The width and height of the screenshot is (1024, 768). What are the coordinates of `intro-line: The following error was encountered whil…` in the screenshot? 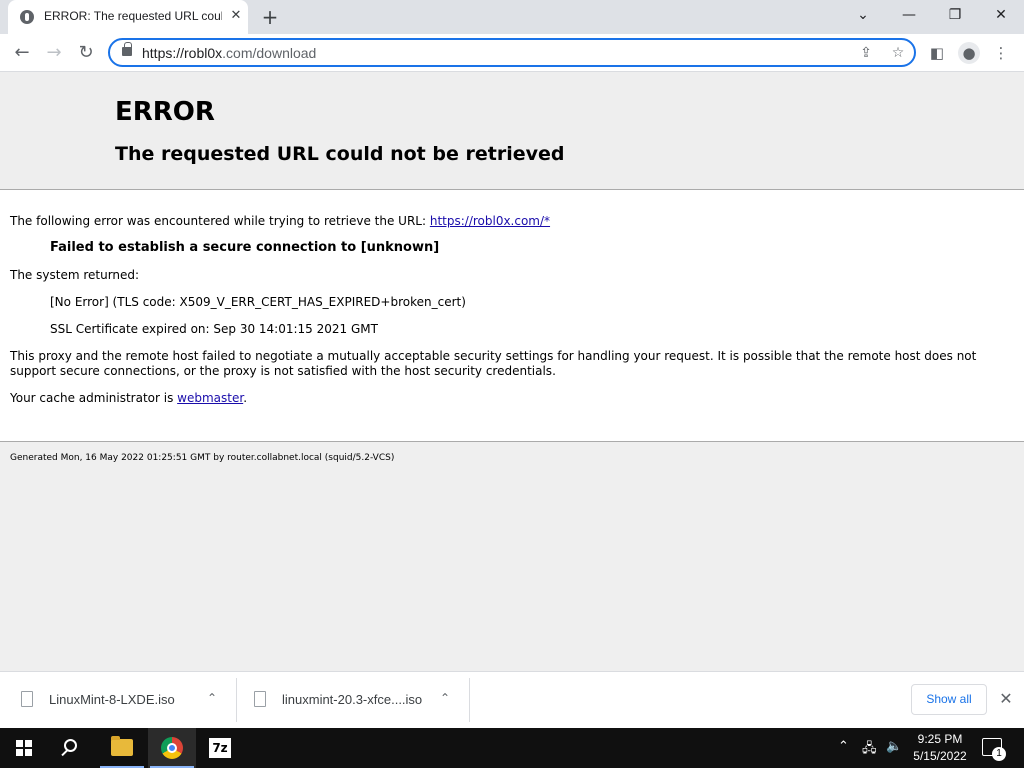 It's located at (280, 221).